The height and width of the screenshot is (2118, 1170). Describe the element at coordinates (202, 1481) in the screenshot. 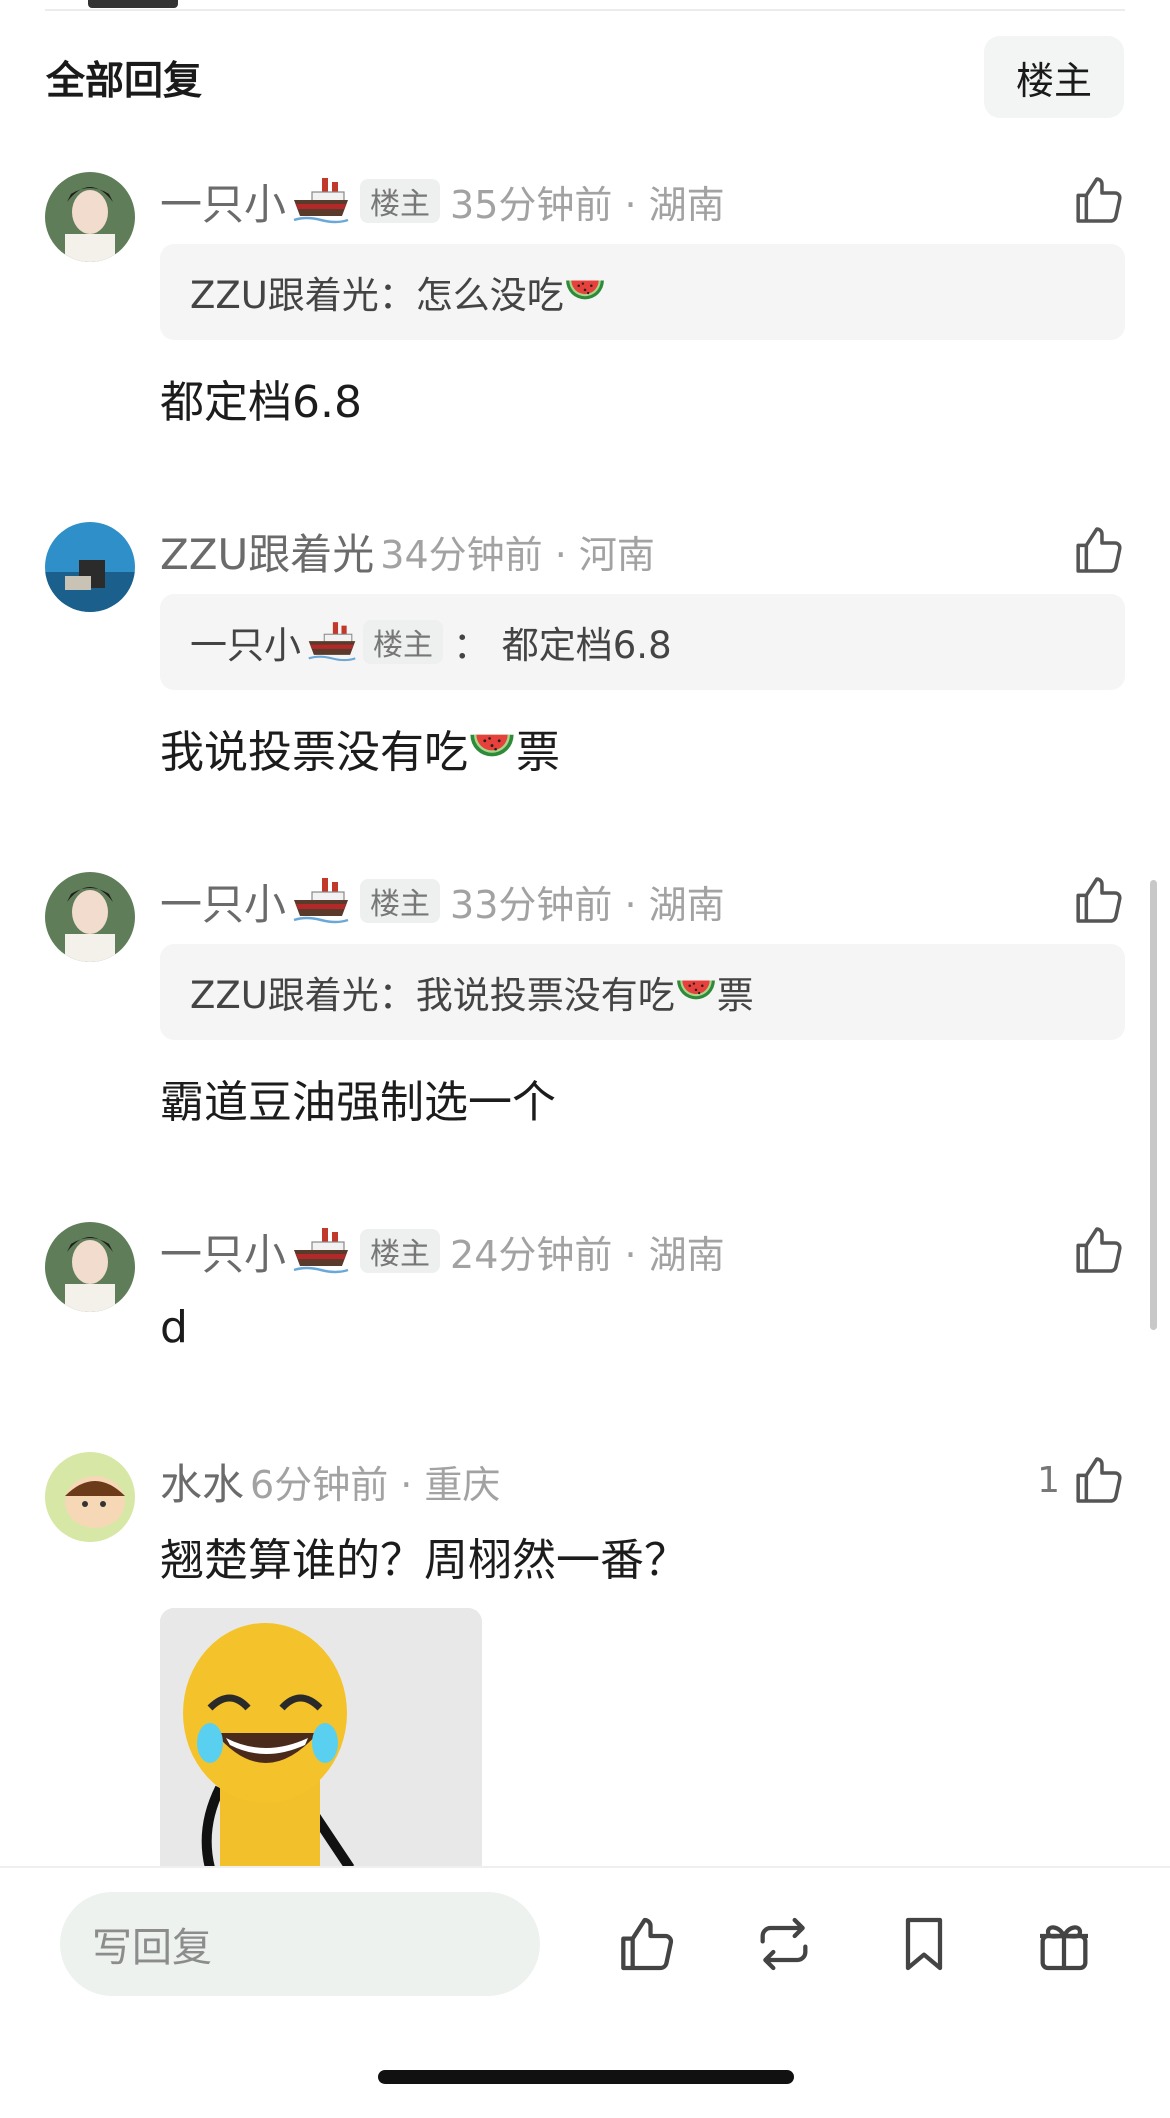

I see `username: 水水` at that location.